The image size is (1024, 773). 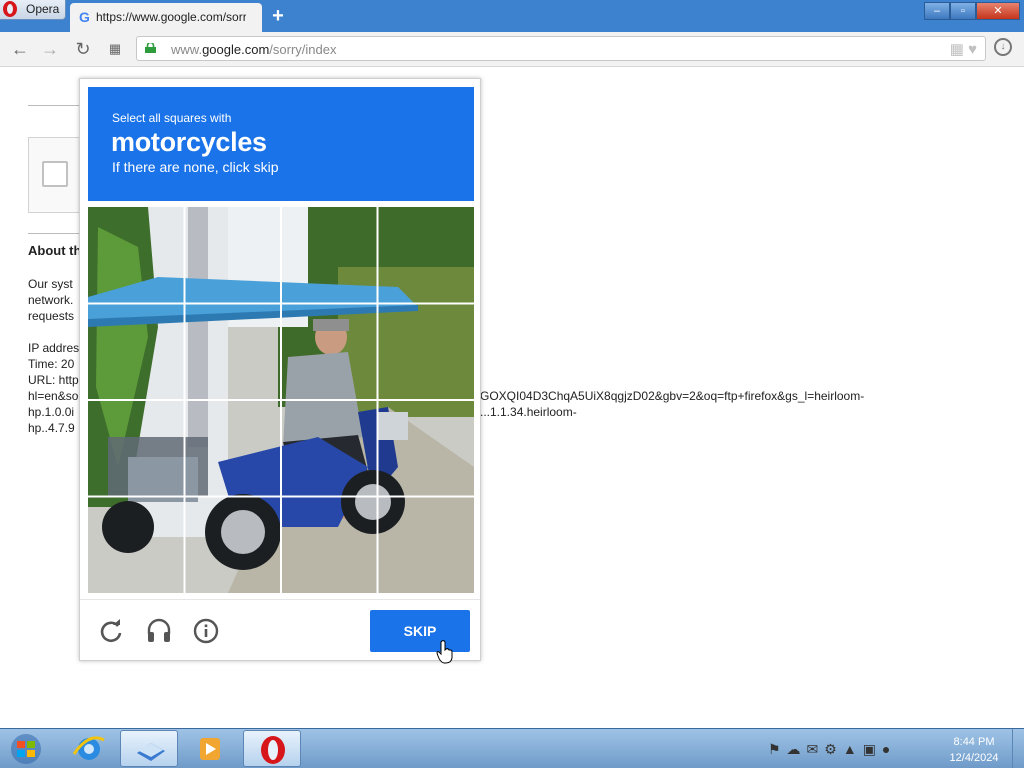 I want to click on clock-time: 8:44 PM, so click(x=974, y=742).